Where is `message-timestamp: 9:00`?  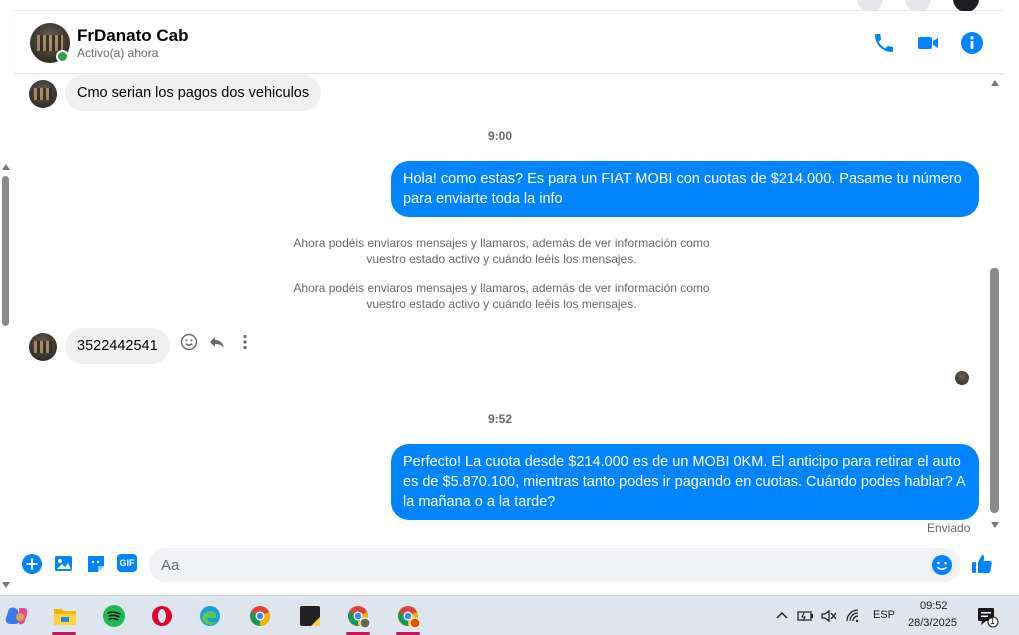
message-timestamp: 9:00 is located at coordinates (500, 136).